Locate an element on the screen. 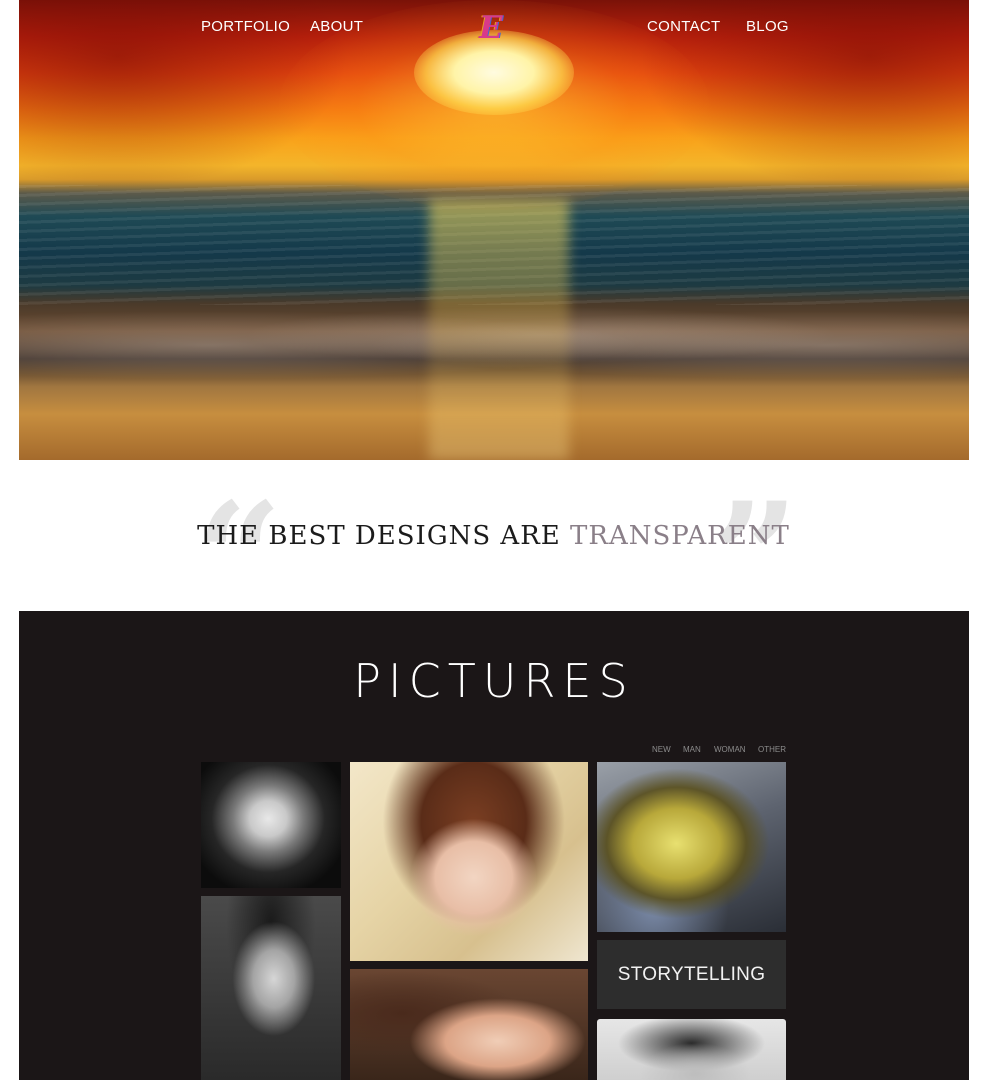 The height and width of the screenshot is (1080, 987). quote-text: THE BEST DESIGNS ARE TRANSPARENT is located at coordinates (493, 536).